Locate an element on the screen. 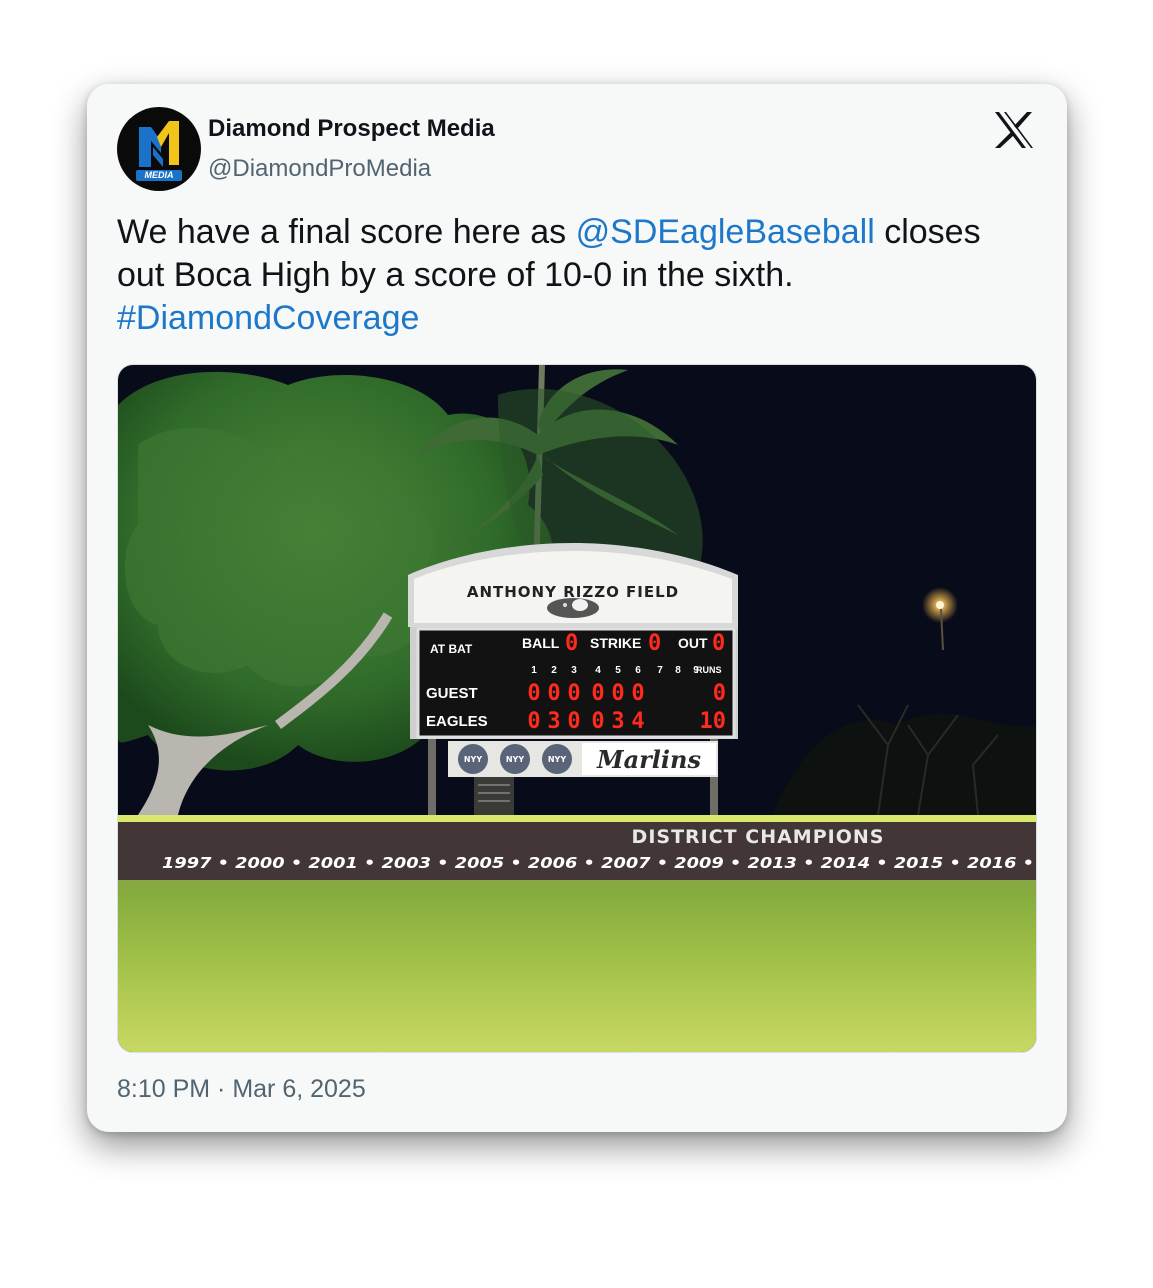 This screenshot has width=1153, height=1288. inning-header: 3 is located at coordinates (574, 670).